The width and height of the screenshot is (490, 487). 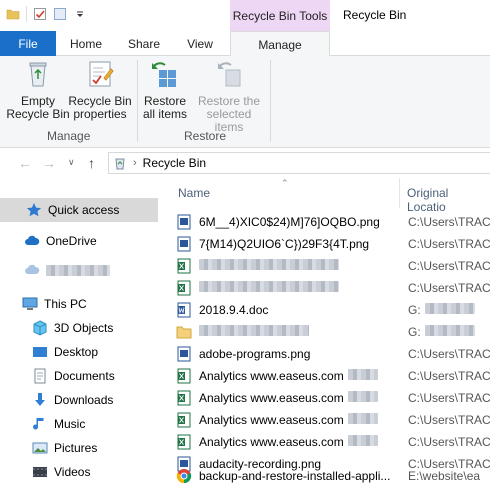 What do you see at coordinates (26, 14) in the screenshot?
I see `qat-divider` at bounding box center [26, 14].